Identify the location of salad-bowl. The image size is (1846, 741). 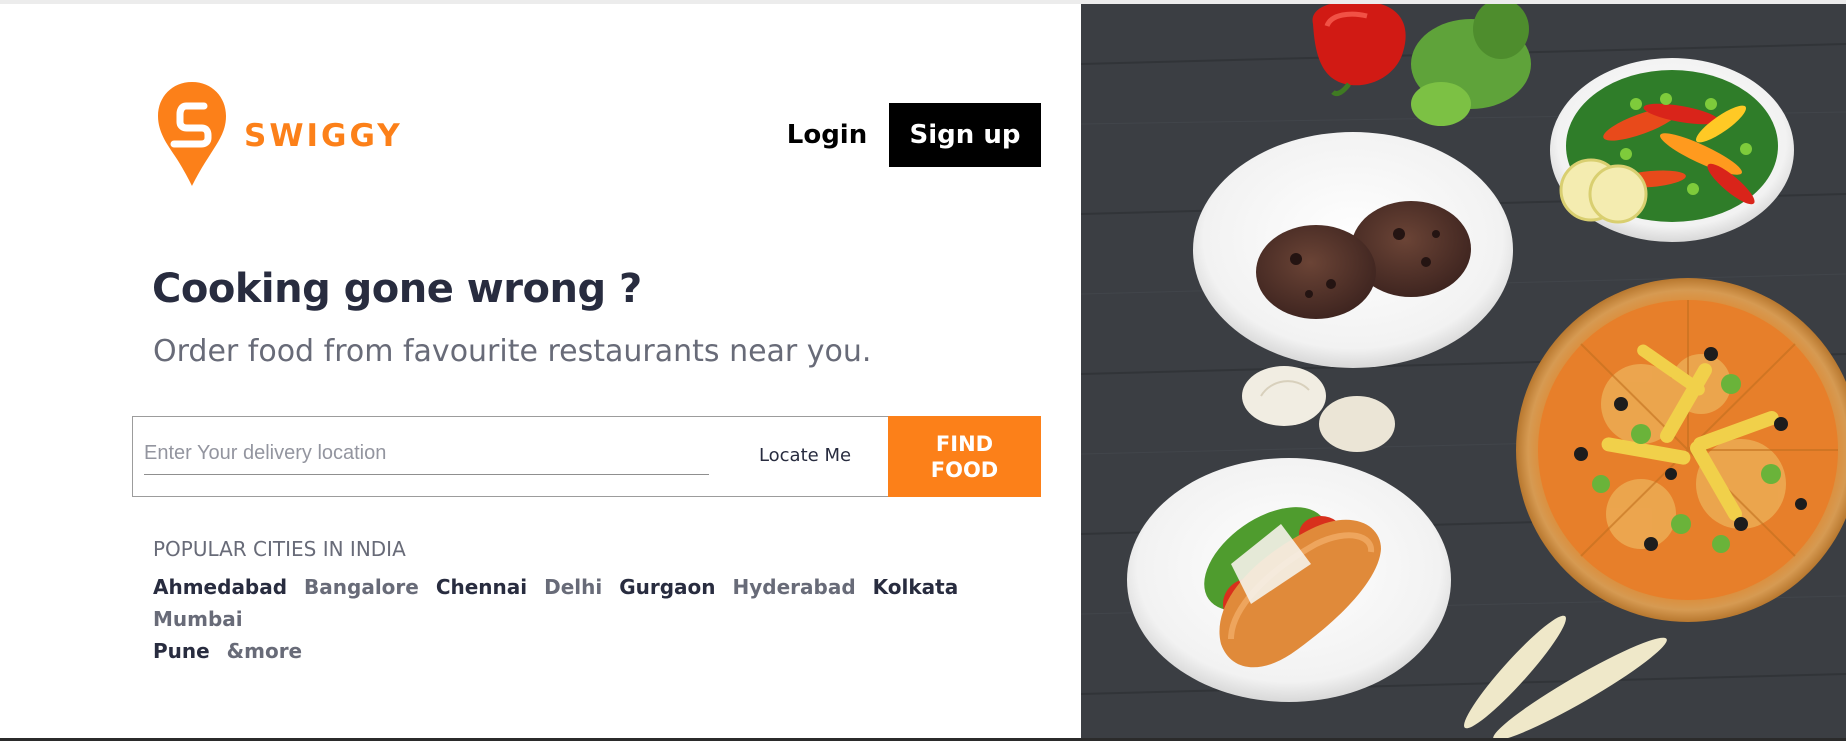
(1672, 150).